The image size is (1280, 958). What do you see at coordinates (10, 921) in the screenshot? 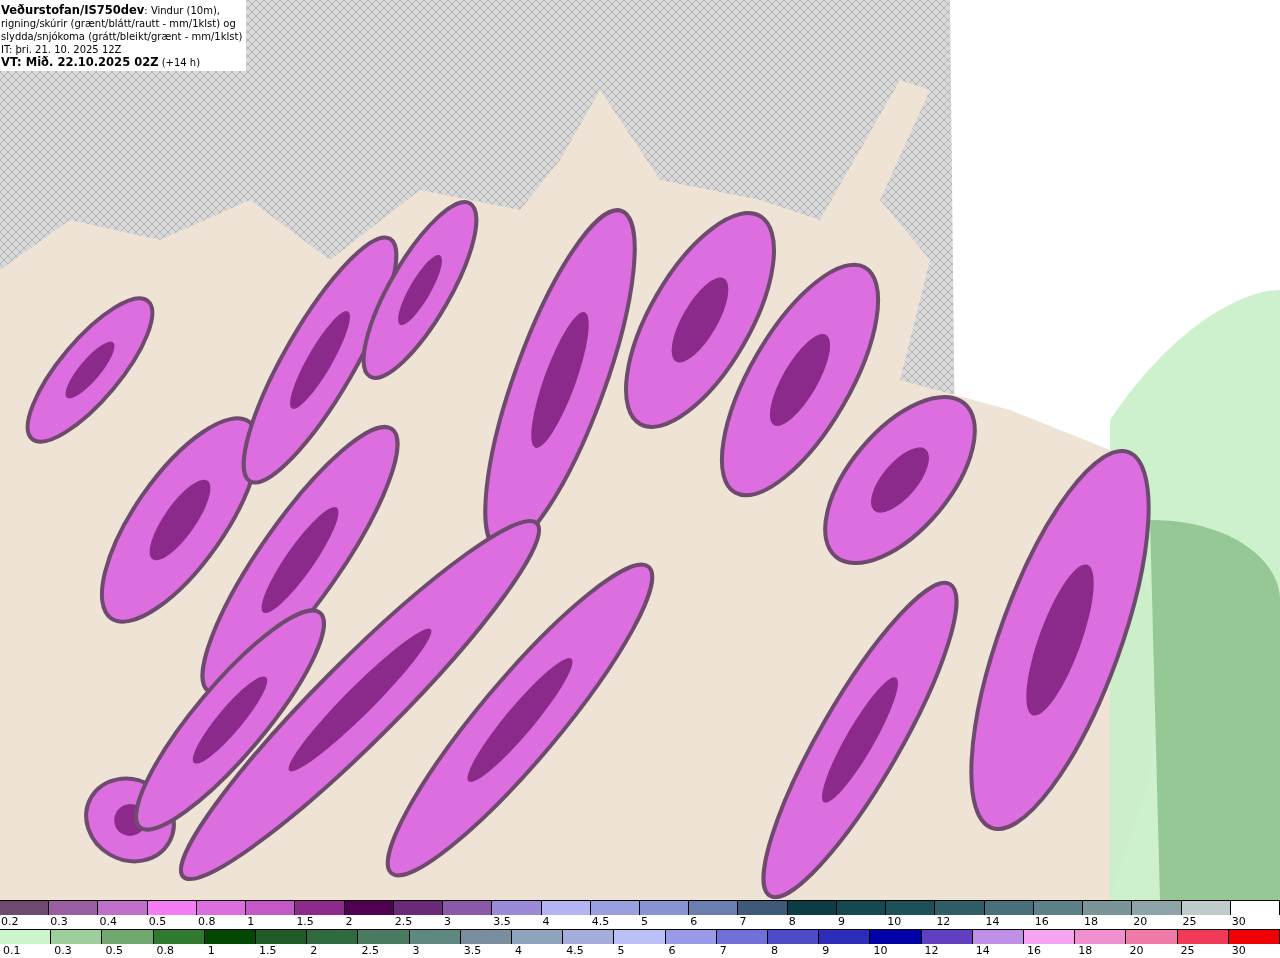
I see `legend-label: 0.2` at bounding box center [10, 921].